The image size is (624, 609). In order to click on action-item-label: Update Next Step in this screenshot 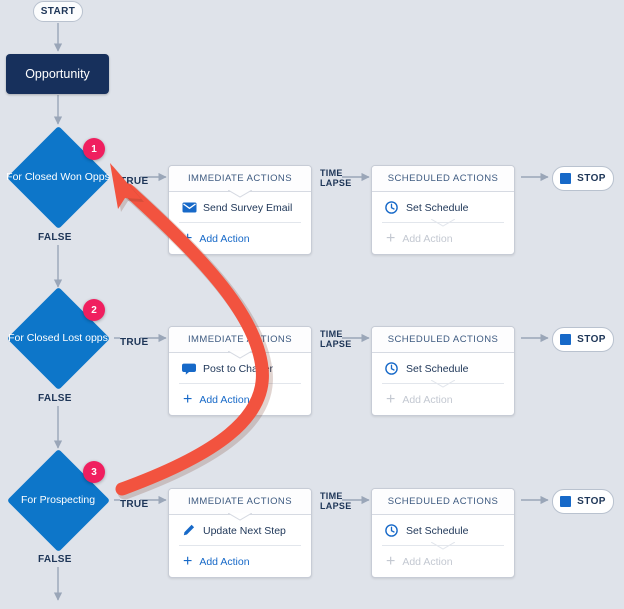, I will do `click(244, 530)`.